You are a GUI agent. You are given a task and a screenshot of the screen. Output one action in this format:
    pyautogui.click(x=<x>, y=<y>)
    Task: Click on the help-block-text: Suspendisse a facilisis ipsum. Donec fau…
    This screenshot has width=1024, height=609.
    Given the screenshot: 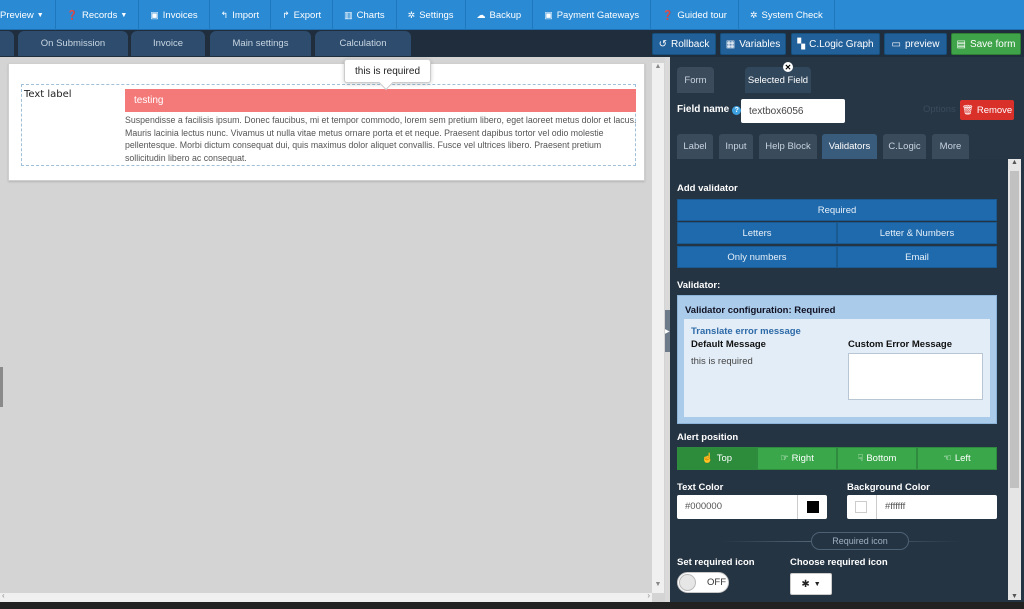 What is the action you would take?
    pyautogui.click(x=381, y=139)
    